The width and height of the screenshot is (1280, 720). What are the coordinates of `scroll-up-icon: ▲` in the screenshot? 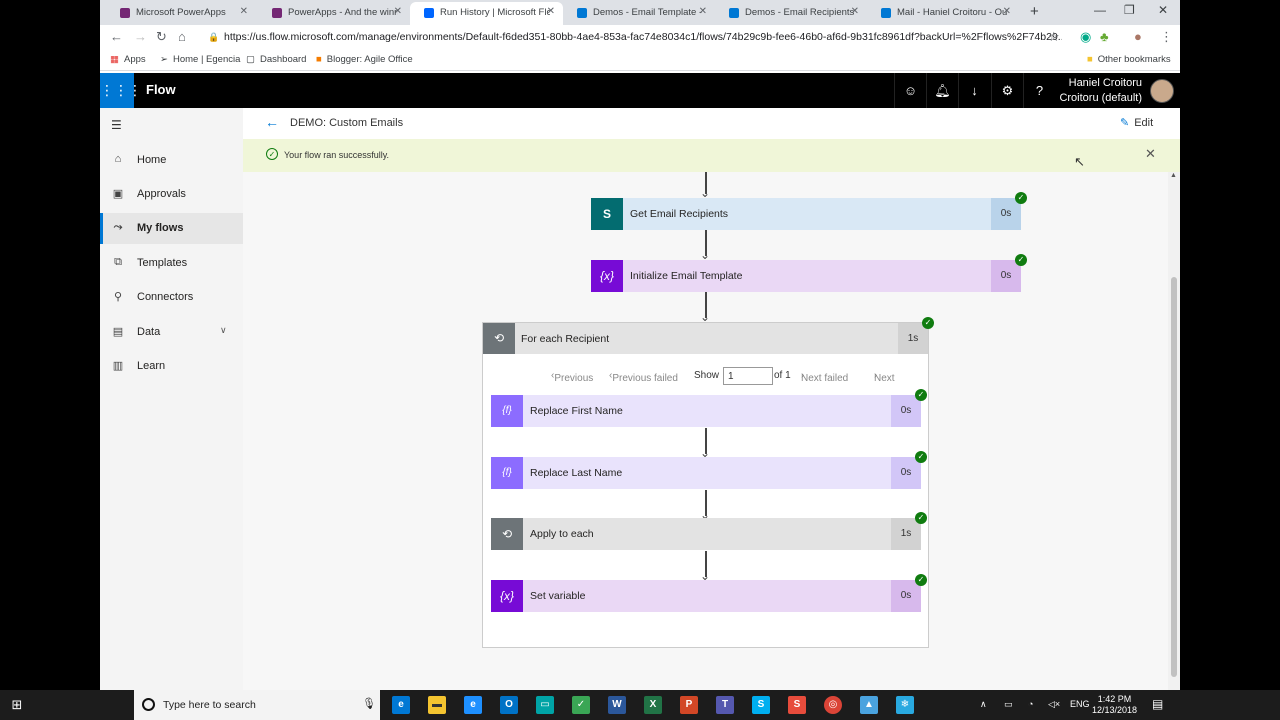 It's located at (1173, 175).